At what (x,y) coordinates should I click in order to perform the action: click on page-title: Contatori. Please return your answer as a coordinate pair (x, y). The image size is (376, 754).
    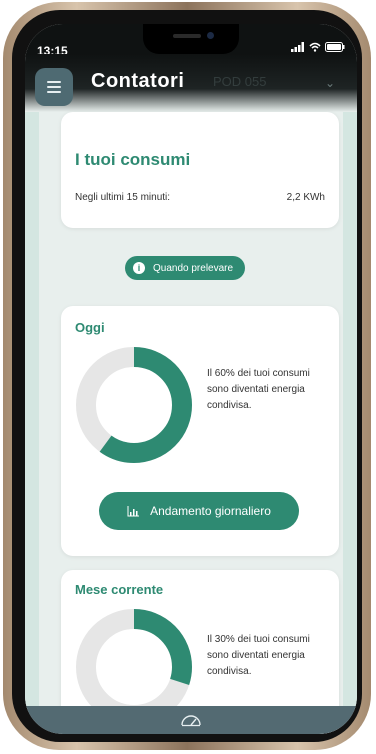
    Looking at the image, I should click on (138, 81).